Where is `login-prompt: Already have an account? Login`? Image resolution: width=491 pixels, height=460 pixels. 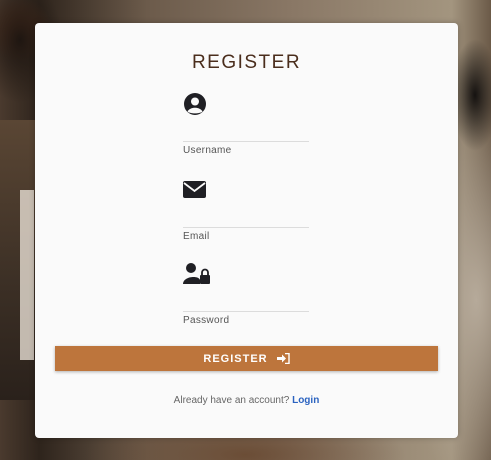 login-prompt: Already have an account? Login is located at coordinates (246, 400).